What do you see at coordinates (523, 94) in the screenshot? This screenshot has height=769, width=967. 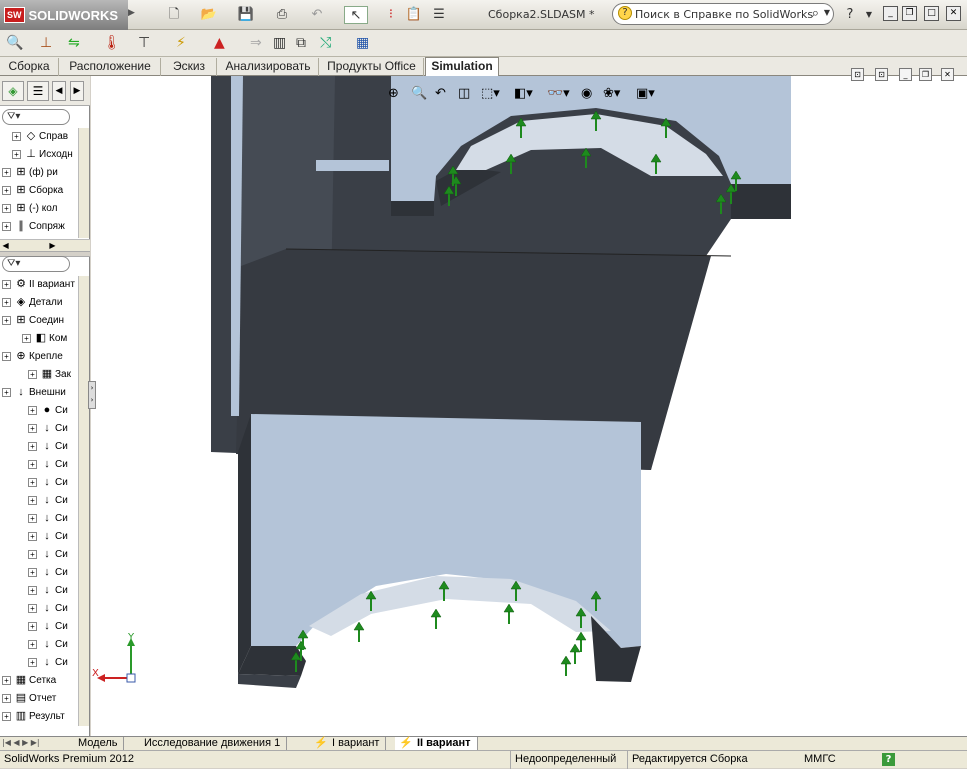 I see `display-style-icon: ◧▾` at bounding box center [523, 94].